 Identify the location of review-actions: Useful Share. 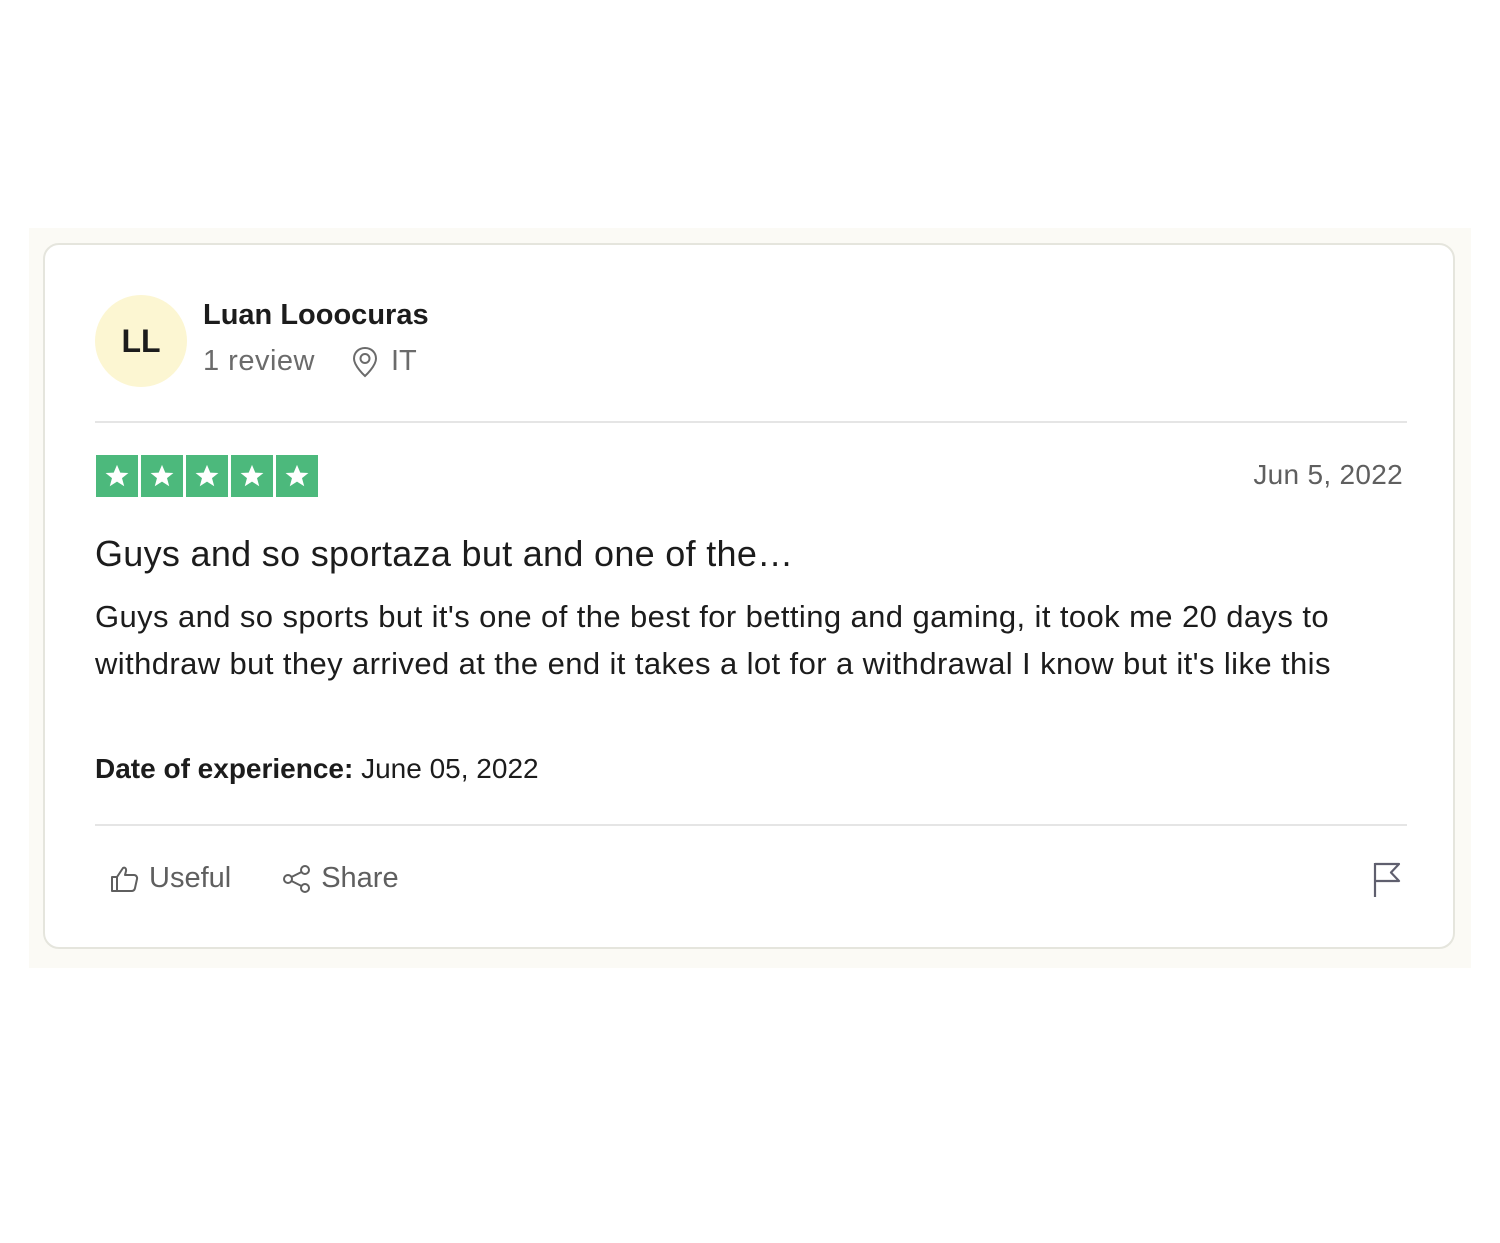
(279, 878).